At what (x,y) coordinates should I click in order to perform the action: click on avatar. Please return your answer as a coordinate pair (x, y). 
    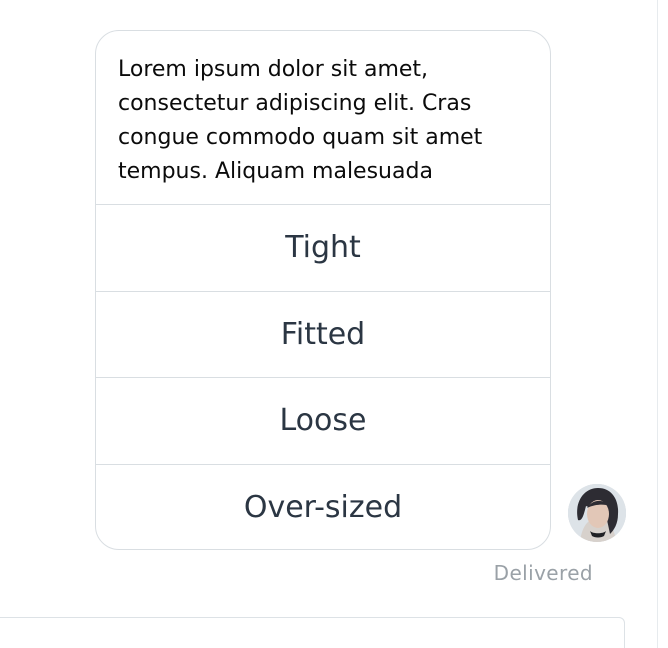
    Looking at the image, I should click on (597, 513).